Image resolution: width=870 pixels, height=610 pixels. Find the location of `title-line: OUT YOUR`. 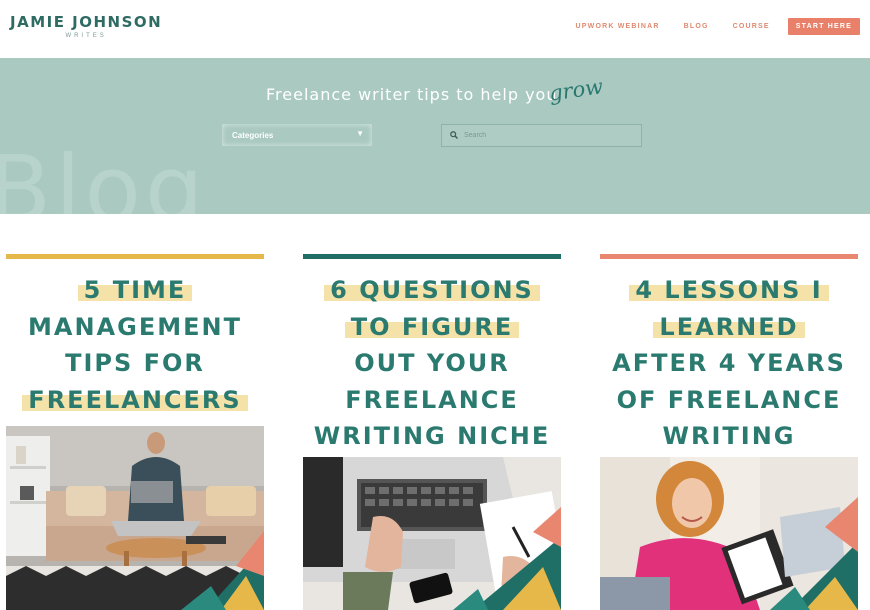

title-line: OUT YOUR is located at coordinates (432, 363).